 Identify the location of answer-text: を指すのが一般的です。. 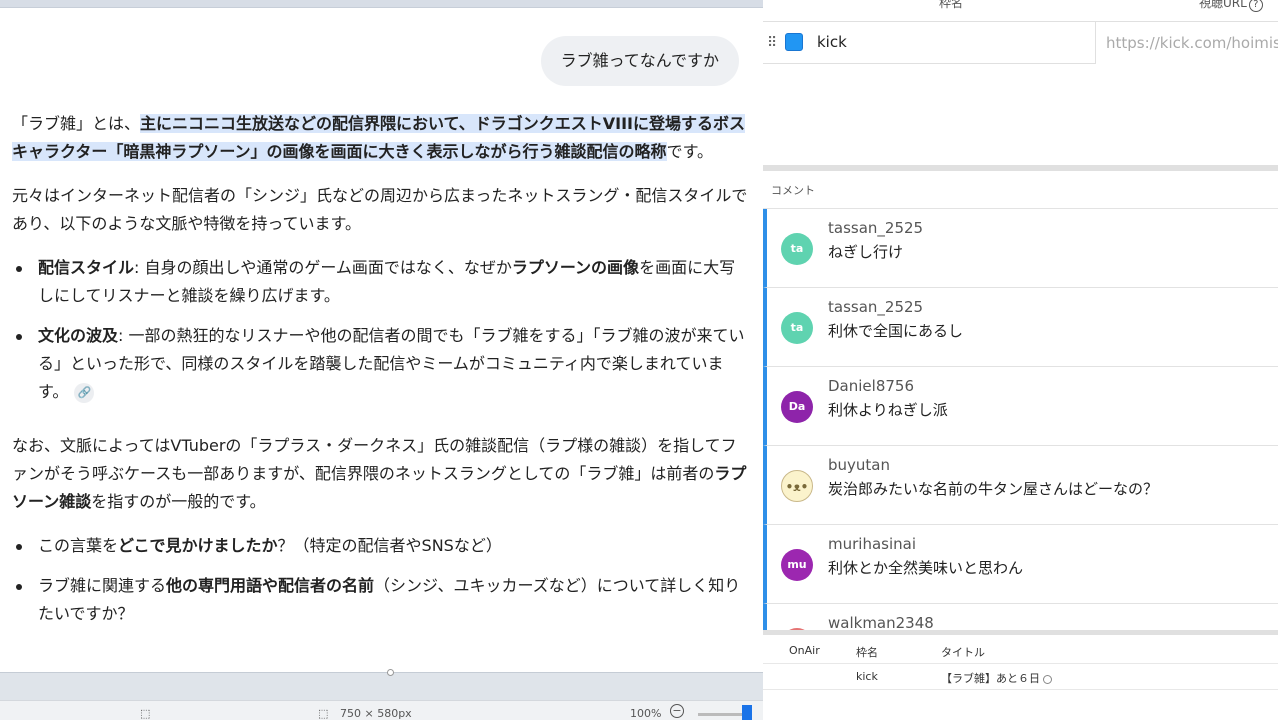
(178, 501).